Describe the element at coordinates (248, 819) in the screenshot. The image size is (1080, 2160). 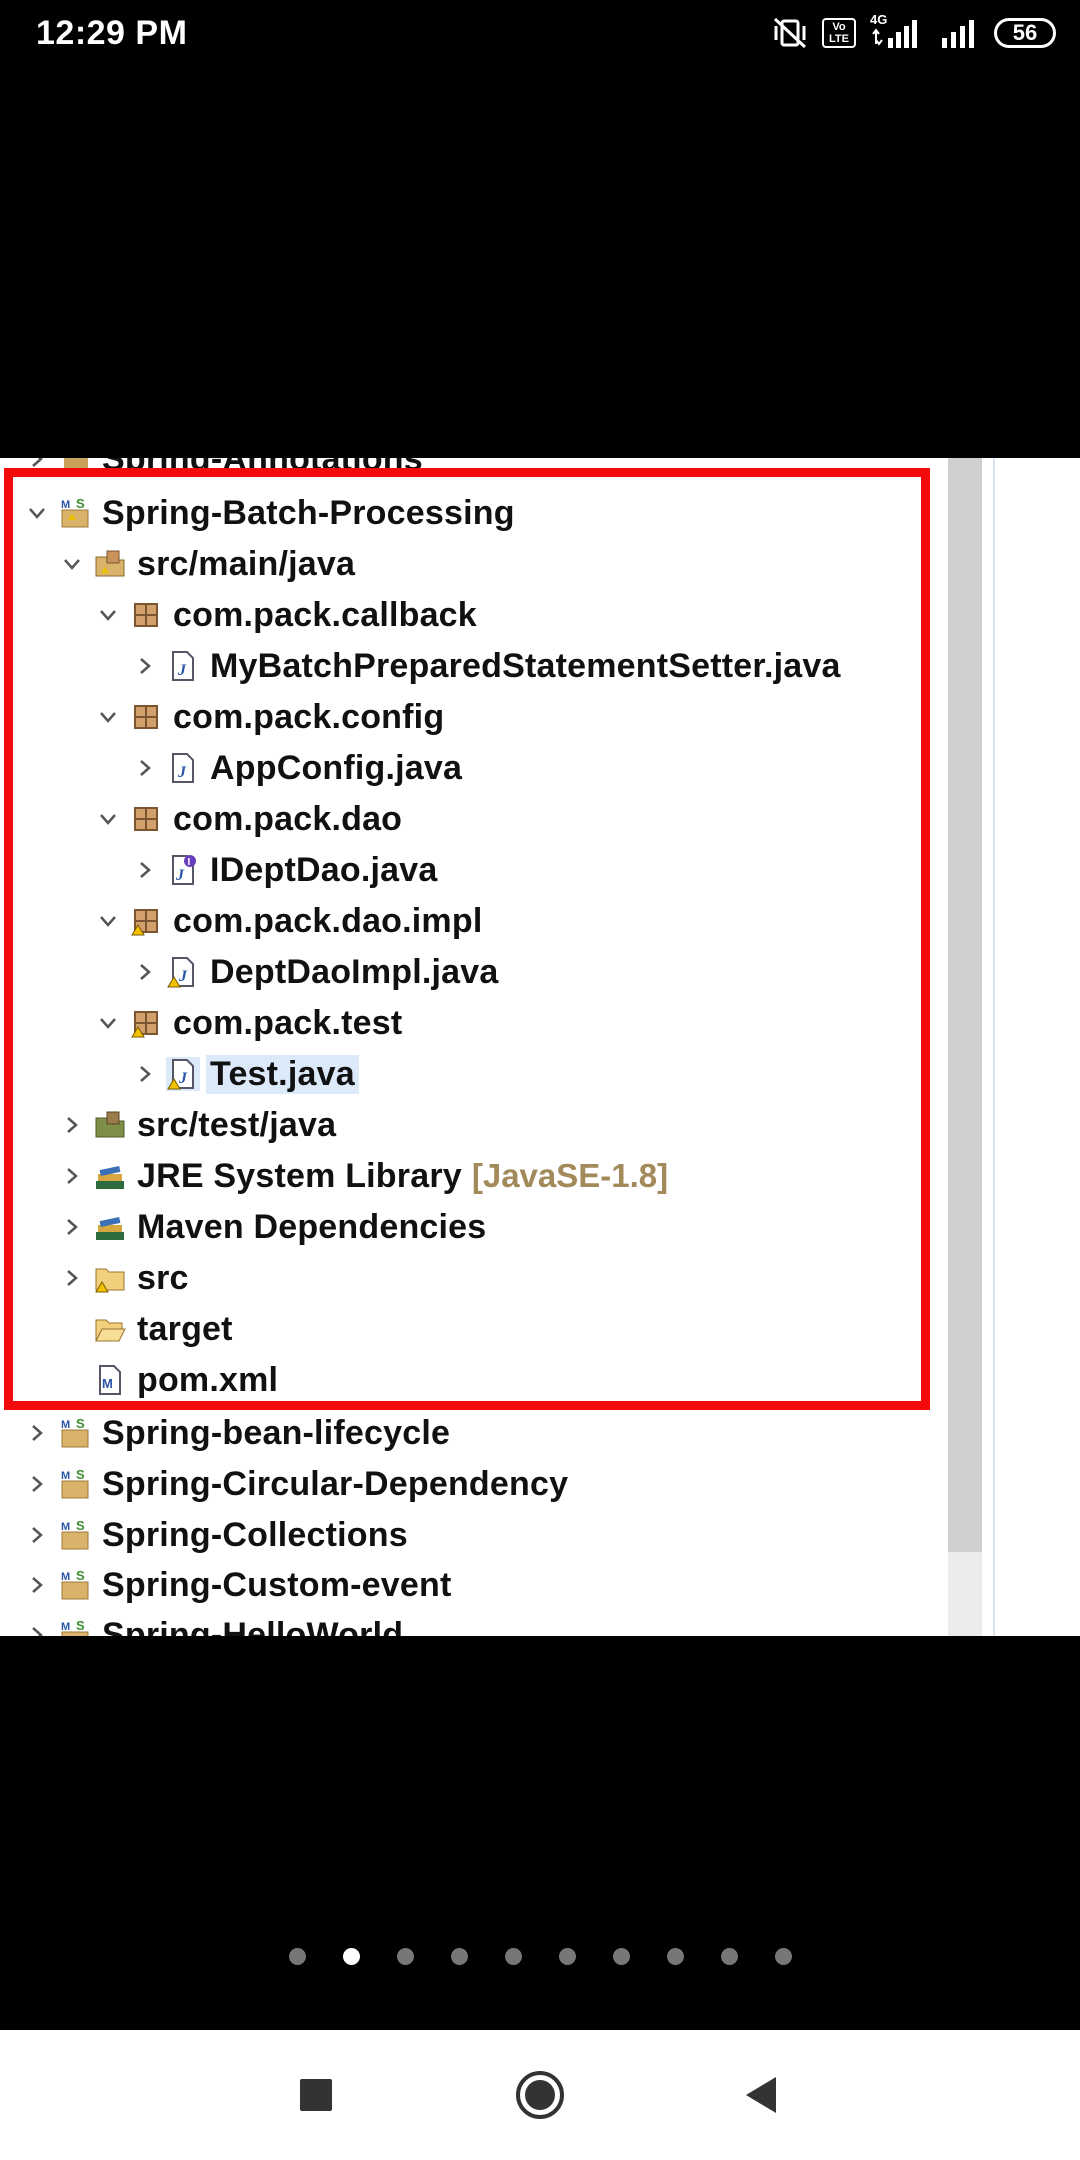
I see `tree-item-package-dao: com.pack.dao` at that location.